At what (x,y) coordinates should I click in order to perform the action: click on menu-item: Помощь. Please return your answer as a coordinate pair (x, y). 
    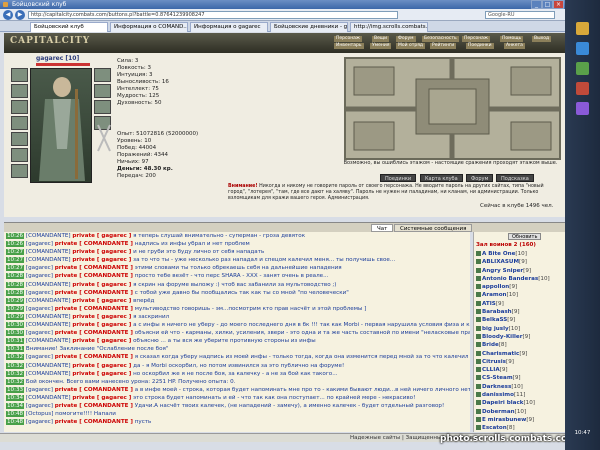
    Looking at the image, I should click on (512, 39).